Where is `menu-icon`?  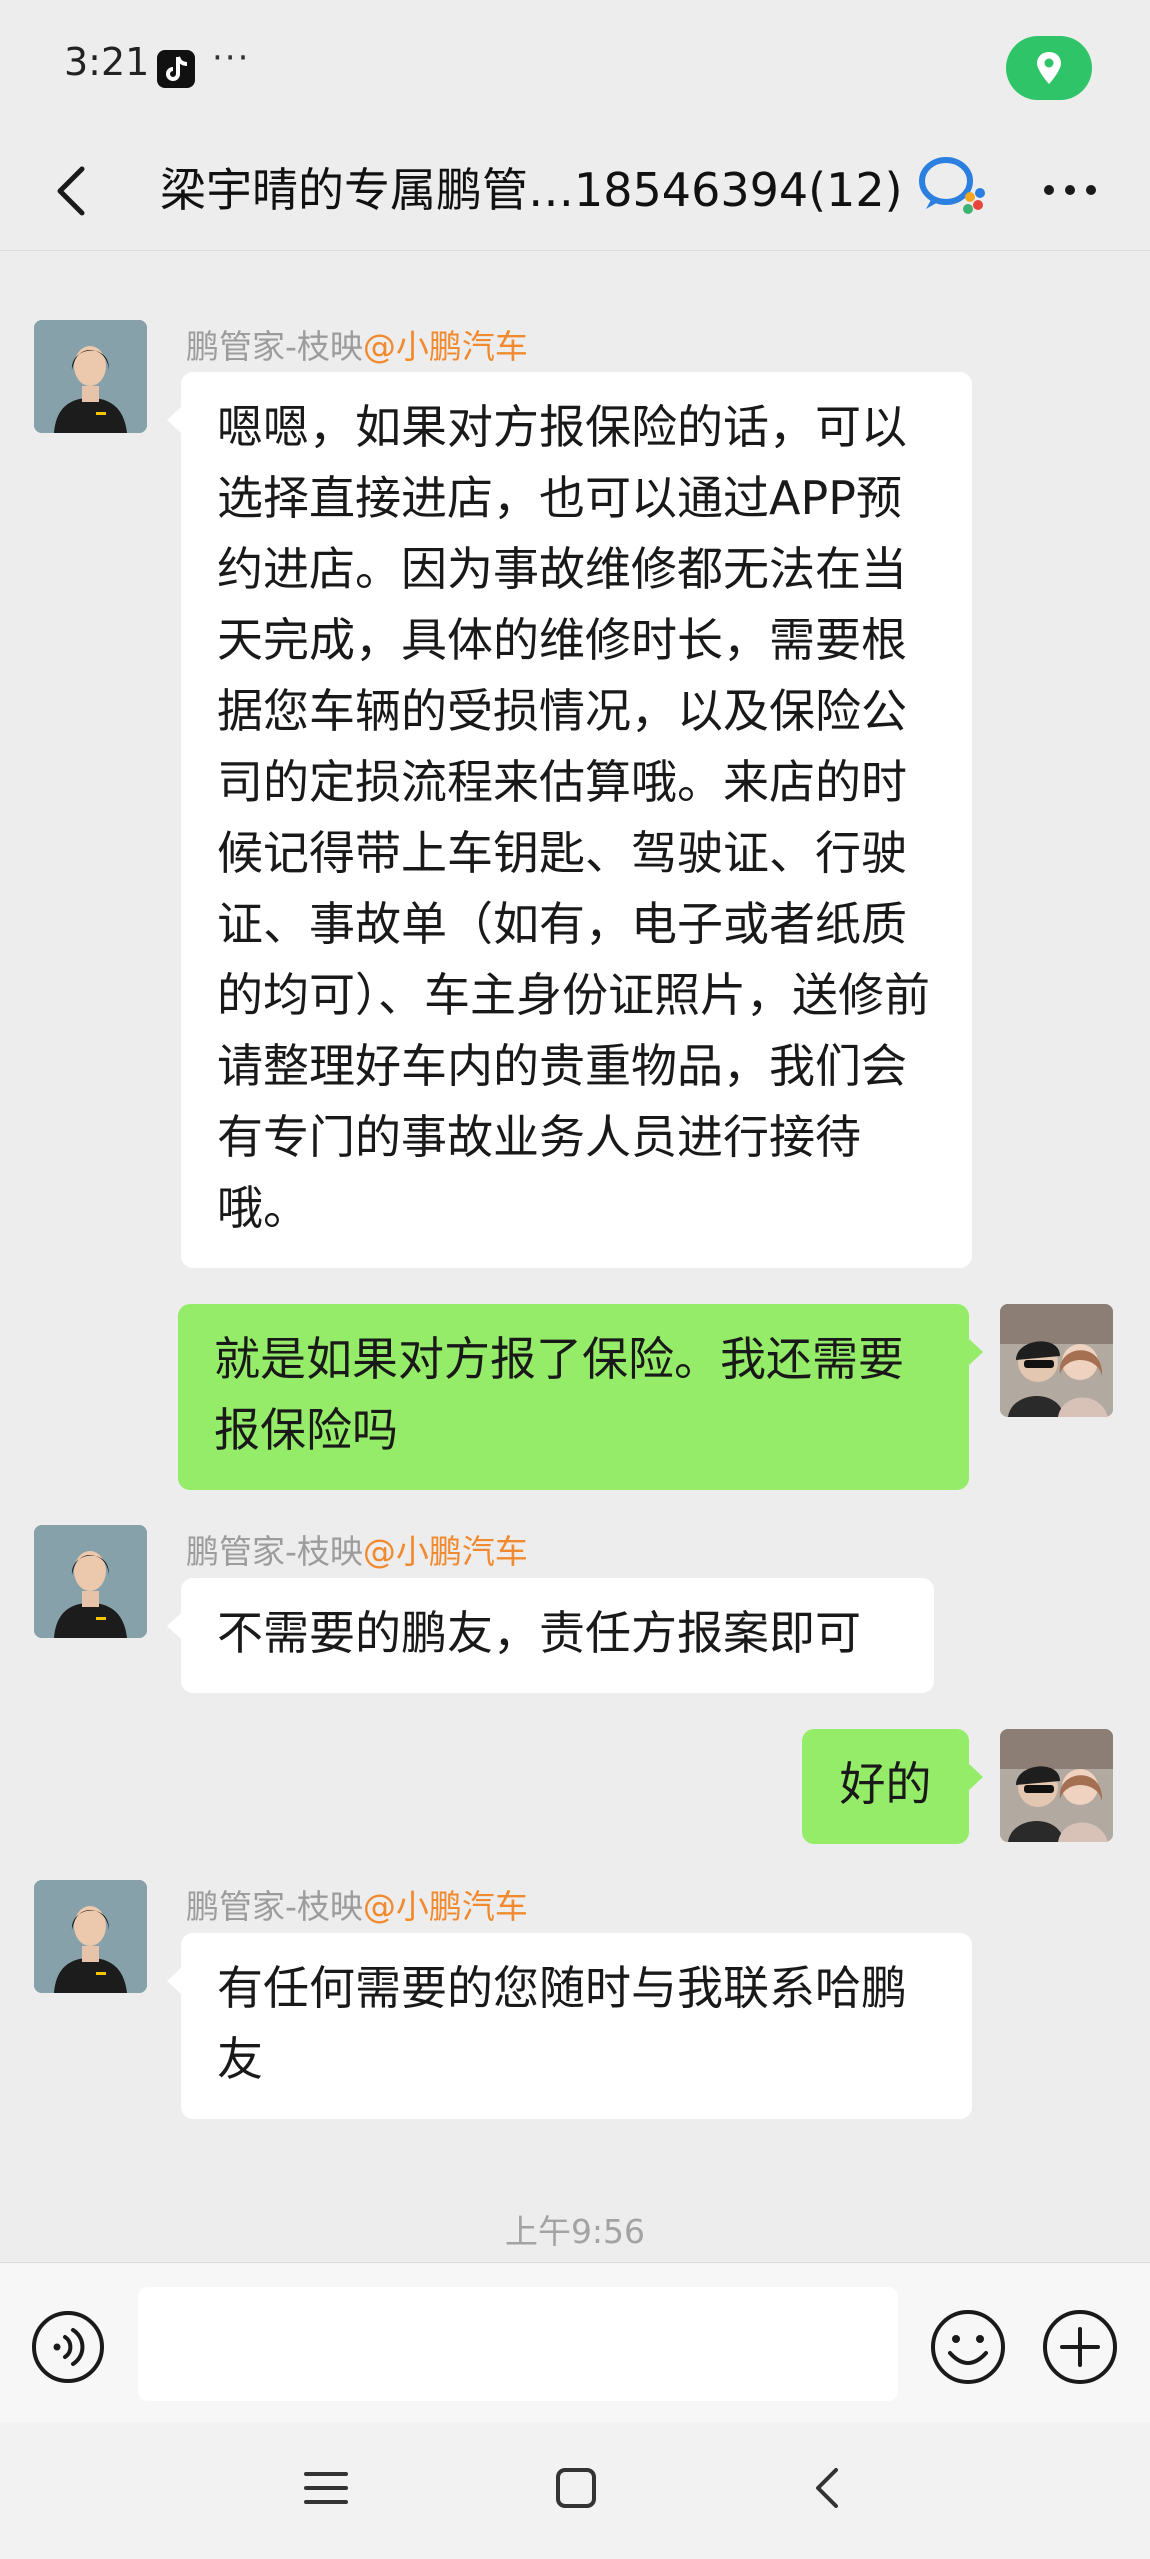 menu-icon is located at coordinates (326, 2488).